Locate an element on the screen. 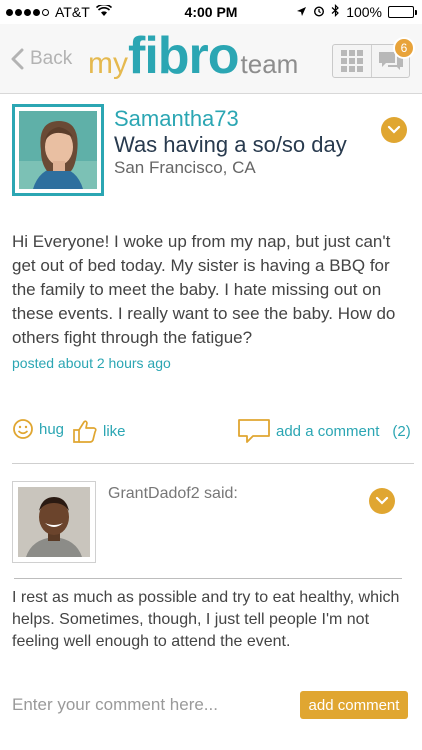  hug-label: hug is located at coordinates (52, 429).